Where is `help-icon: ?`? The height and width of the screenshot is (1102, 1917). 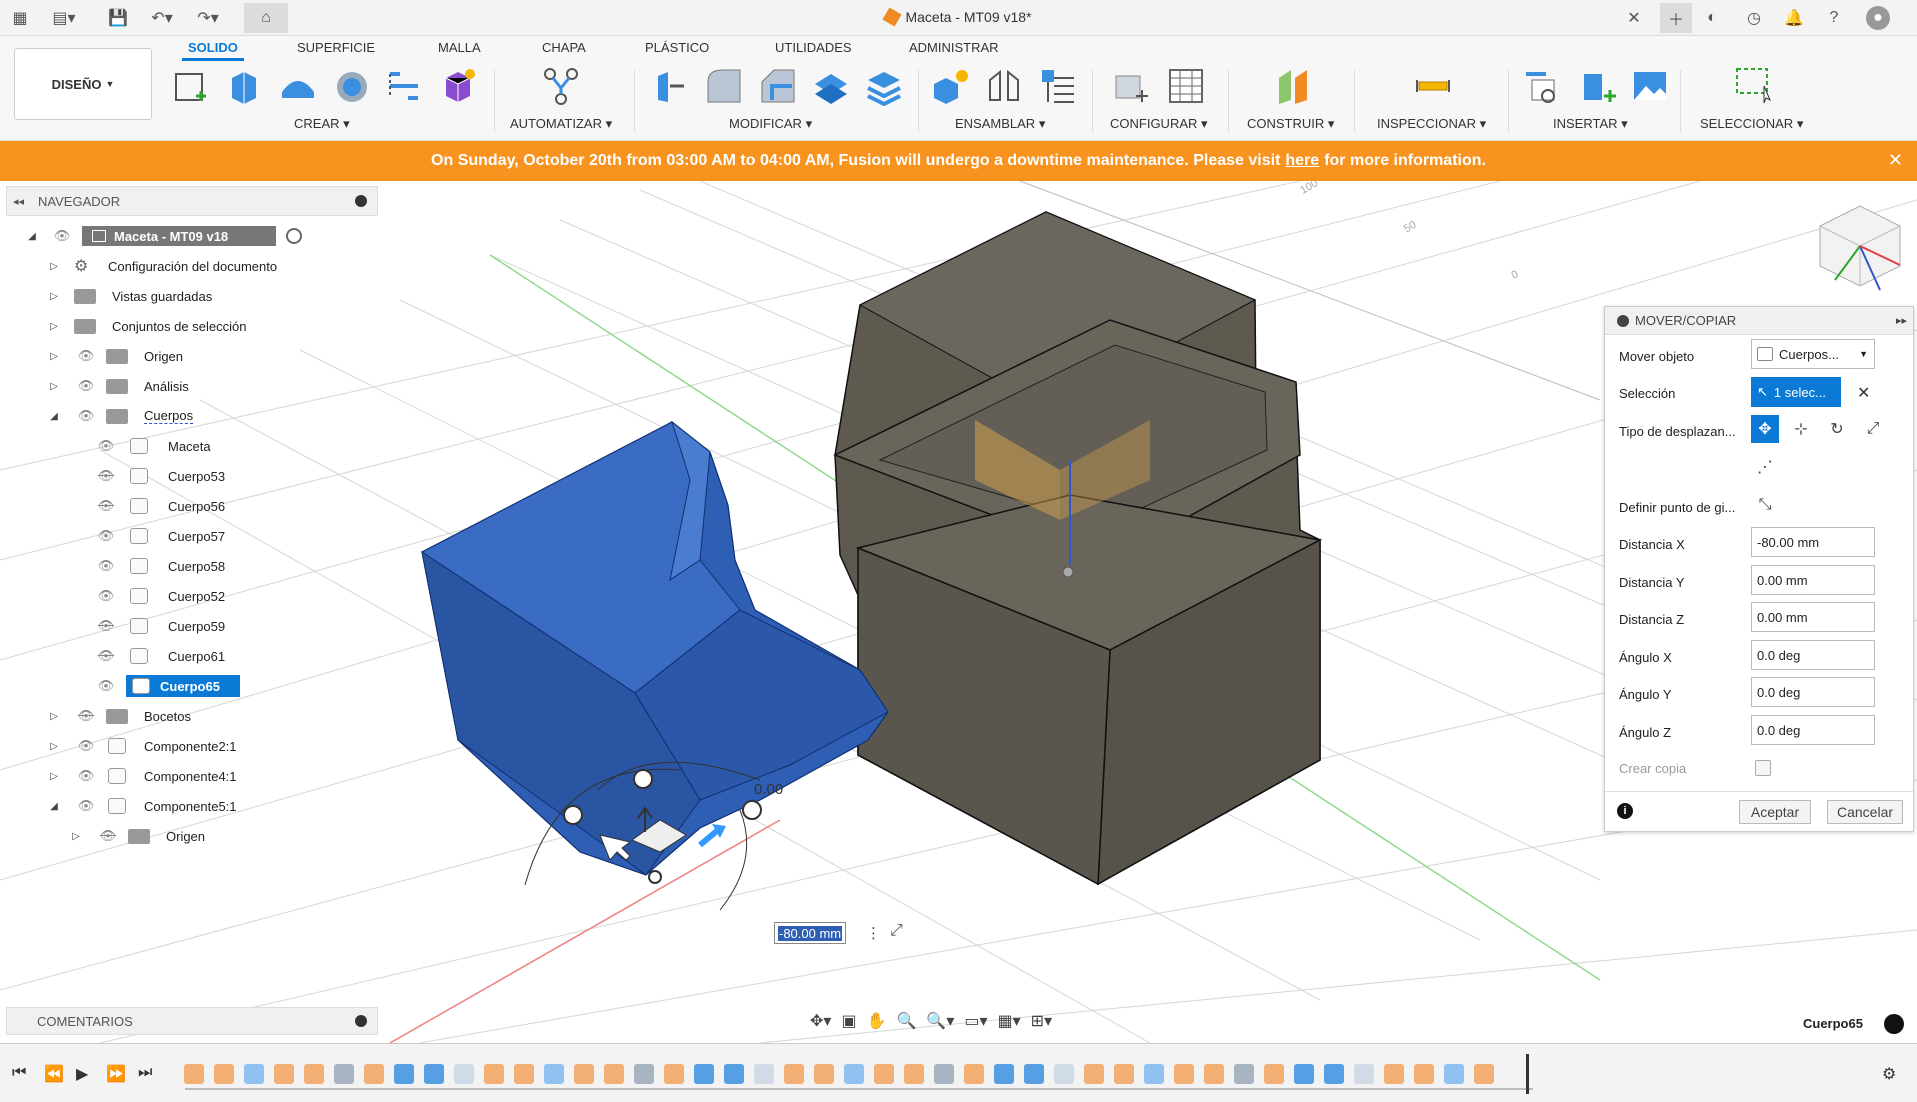 help-icon: ? is located at coordinates (1834, 18).